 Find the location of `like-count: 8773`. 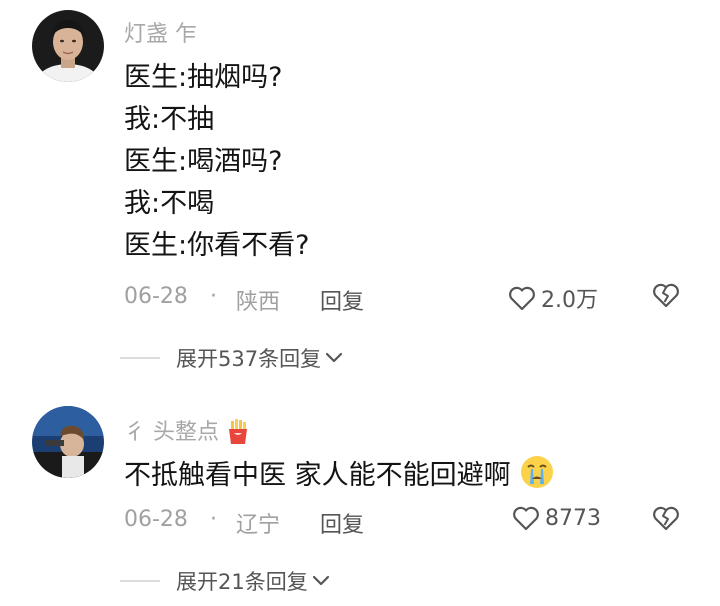

like-count: 8773 is located at coordinates (573, 518).